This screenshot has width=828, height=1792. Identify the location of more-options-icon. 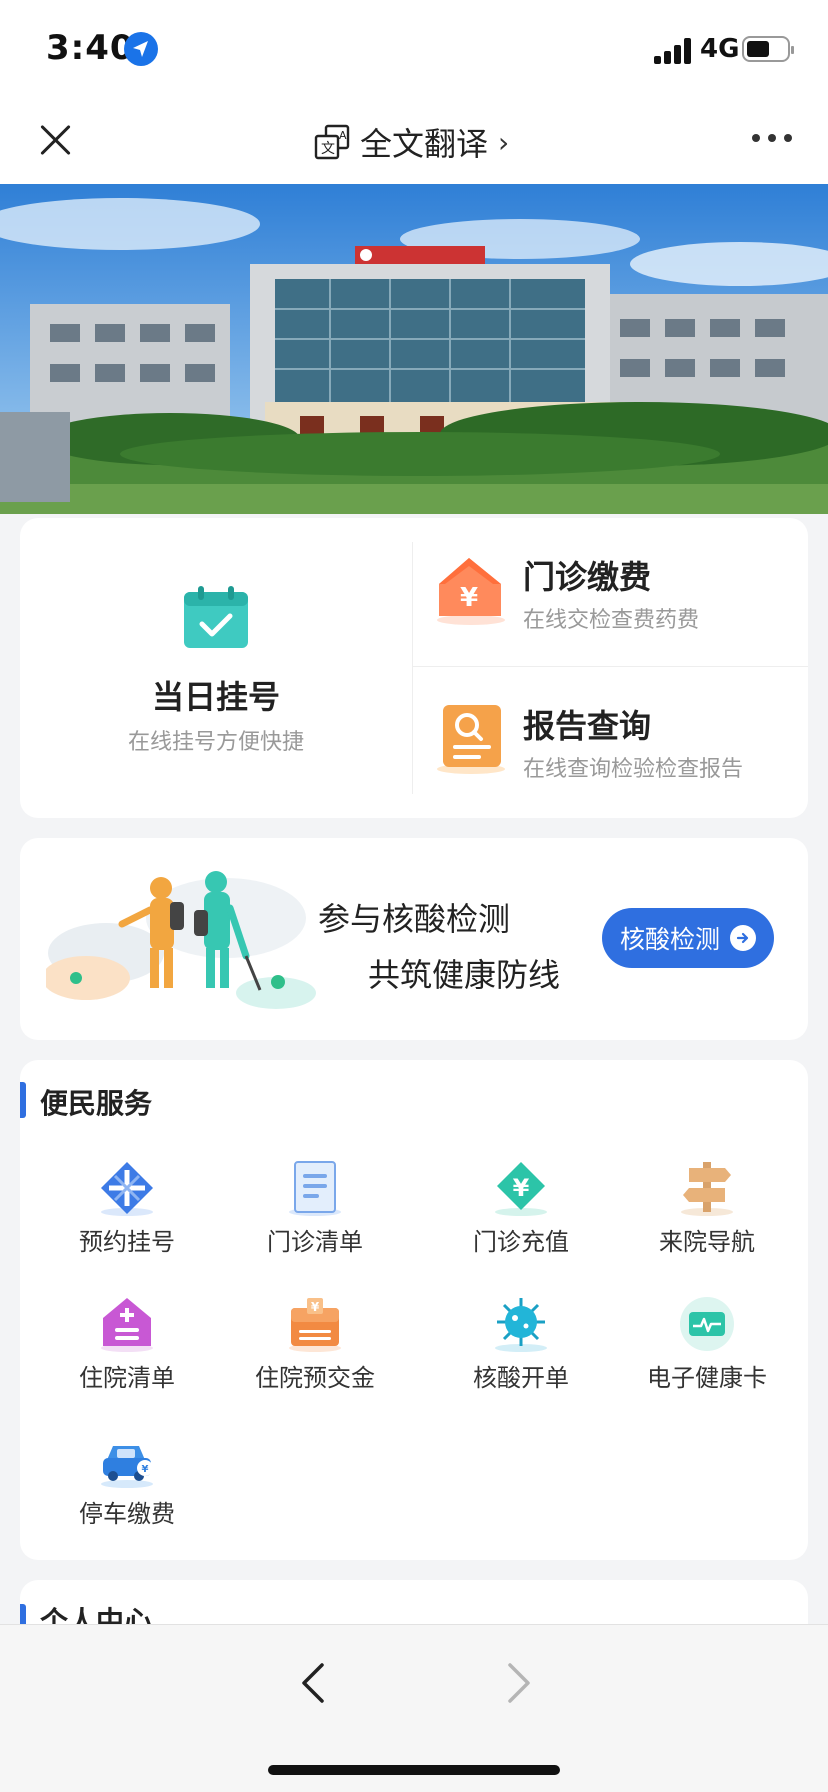
(772, 140).